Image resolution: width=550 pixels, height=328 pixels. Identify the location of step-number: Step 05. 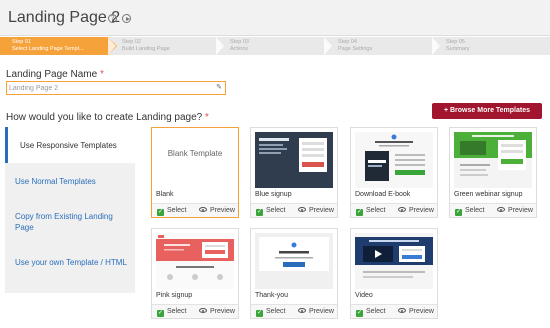
(455, 42).